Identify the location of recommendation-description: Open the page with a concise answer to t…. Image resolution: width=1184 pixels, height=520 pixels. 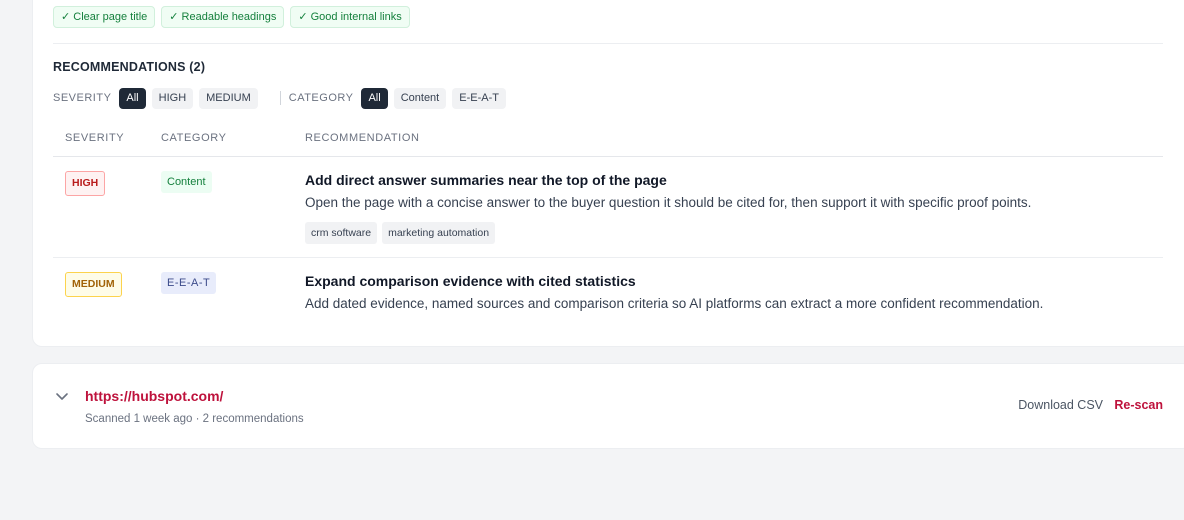
(668, 202).